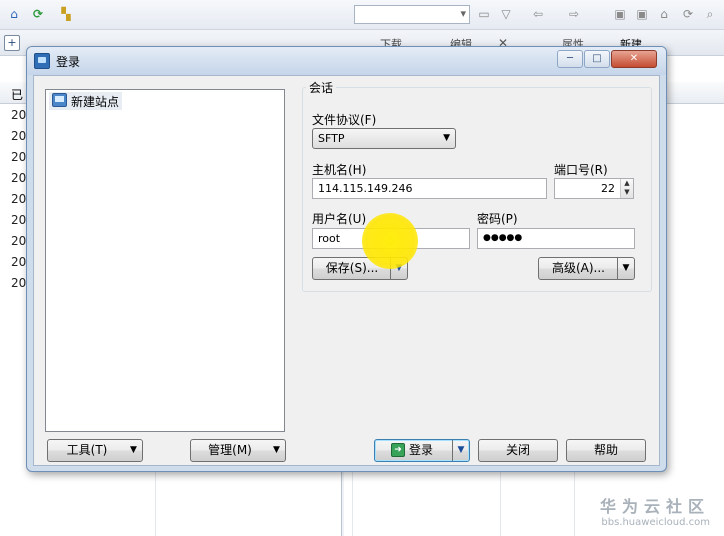 The width and height of the screenshot is (724, 536). Describe the element at coordinates (12, 43) in the screenshot. I see `plus-icon: +` at that location.